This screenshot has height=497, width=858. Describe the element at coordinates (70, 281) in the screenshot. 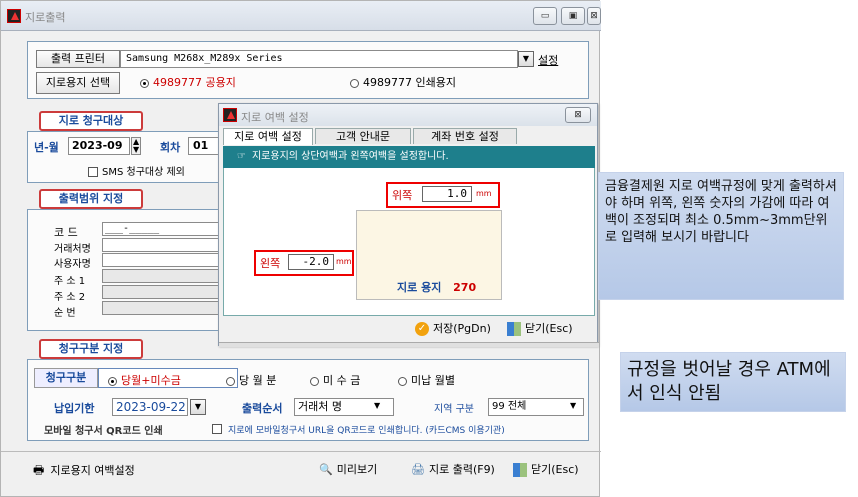

I see `address1-label: 주 소 1` at that location.